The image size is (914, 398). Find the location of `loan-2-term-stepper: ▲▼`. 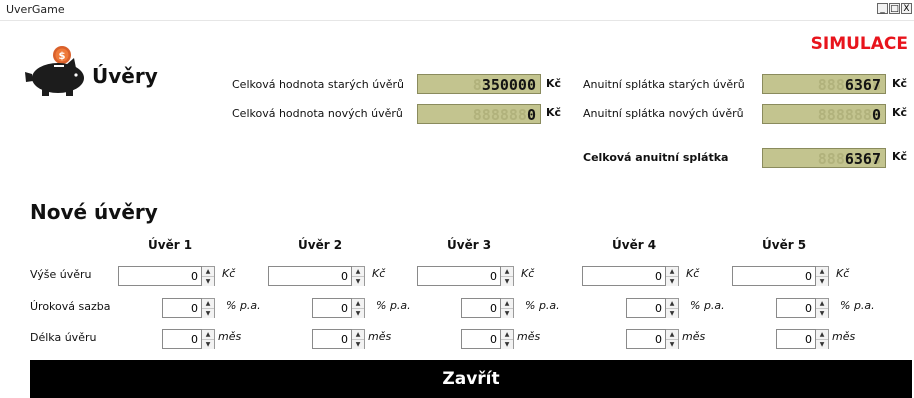

loan-2-term-stepper: ▲▼ is located at coordinates (338, 339).